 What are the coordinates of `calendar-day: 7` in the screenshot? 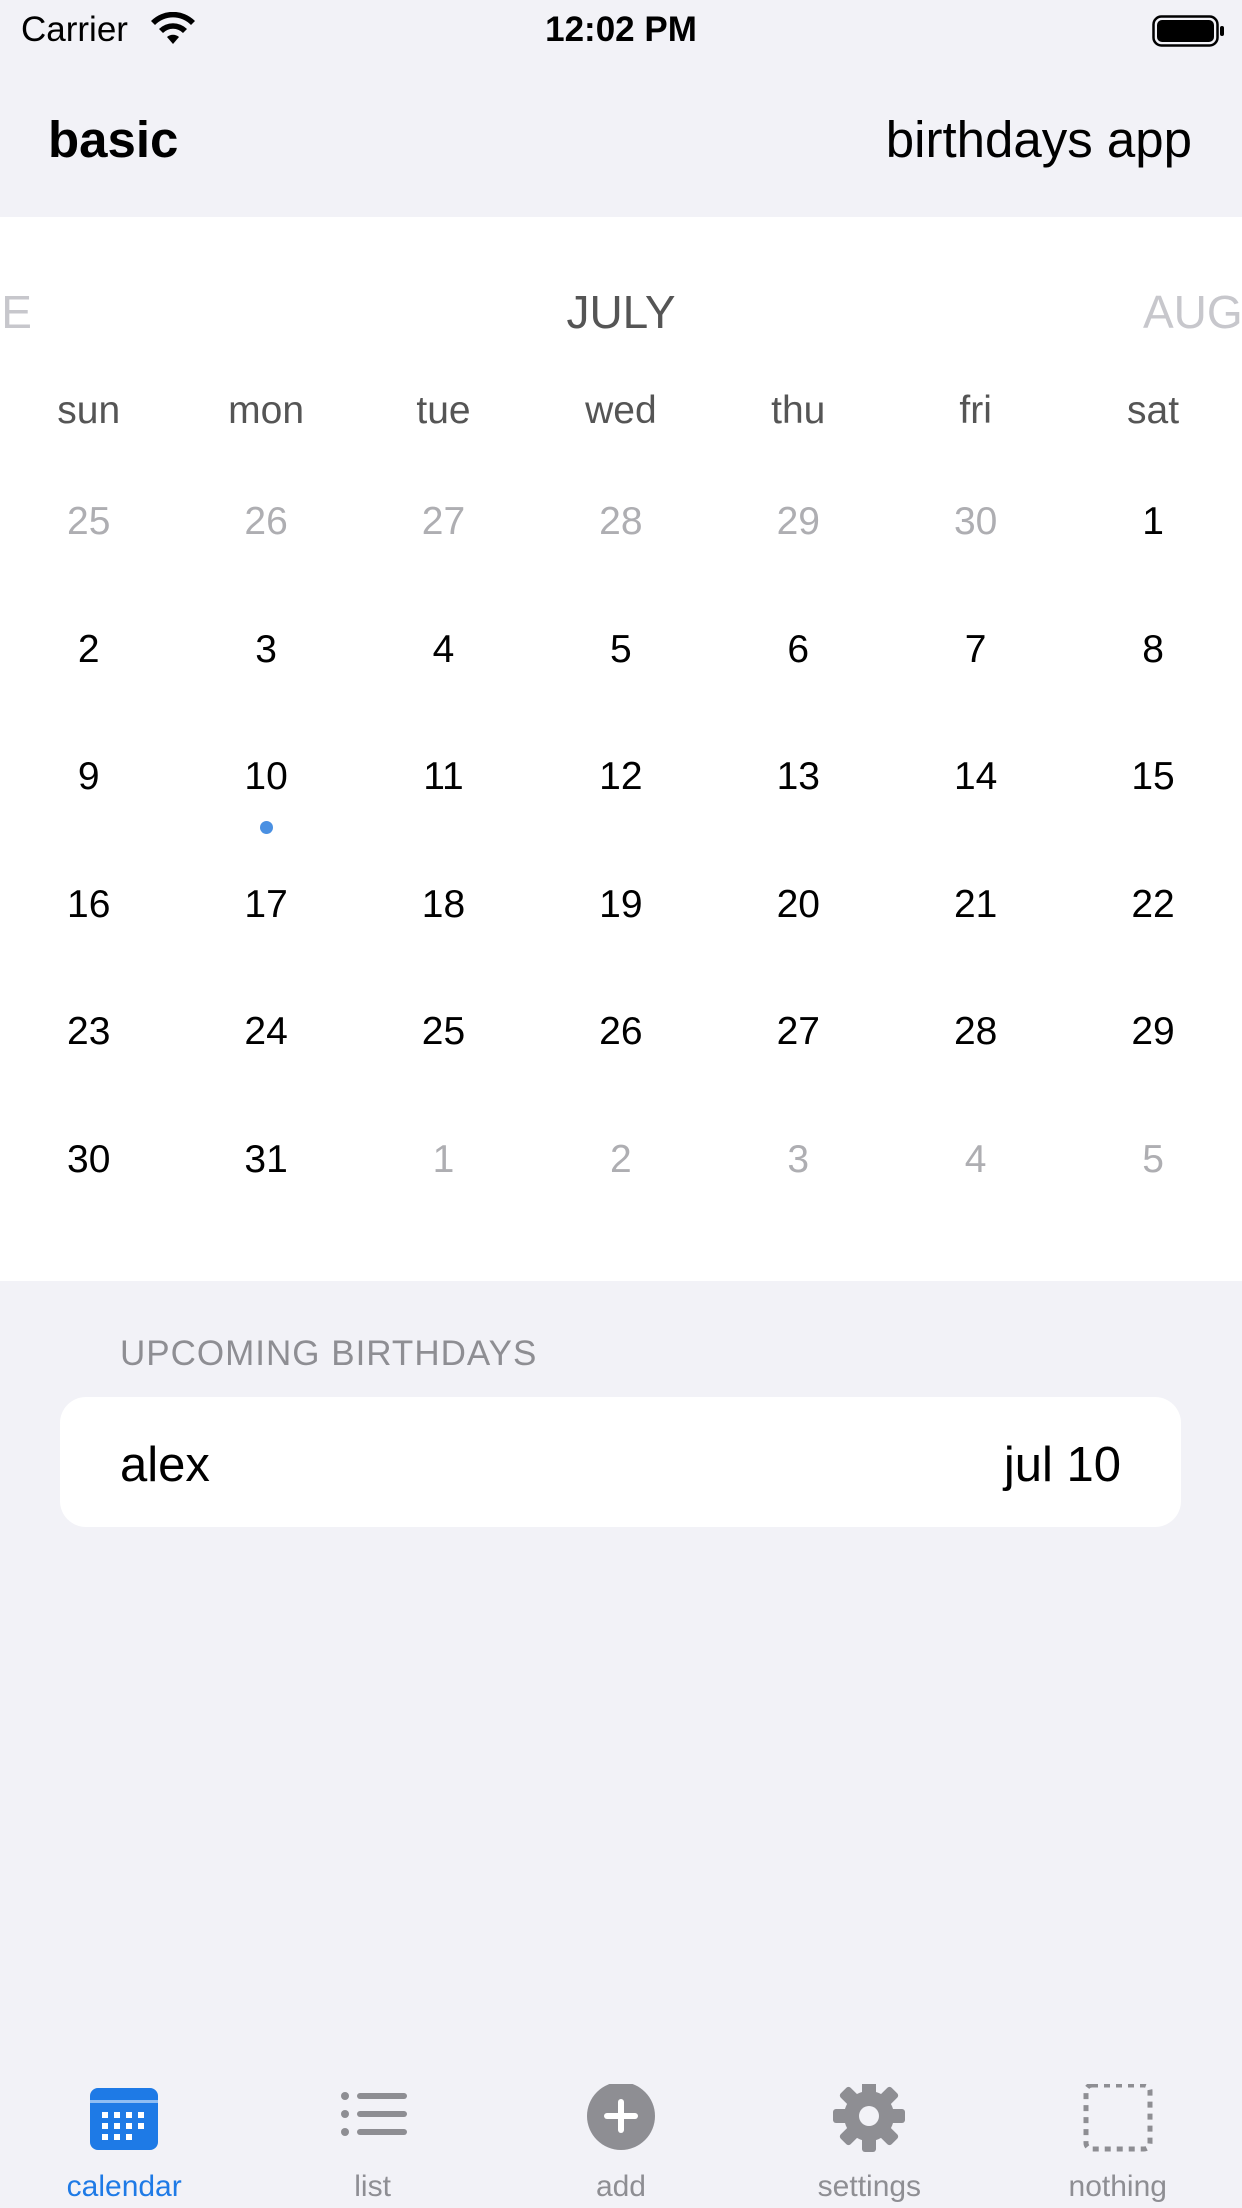 It's located at (975, 692).